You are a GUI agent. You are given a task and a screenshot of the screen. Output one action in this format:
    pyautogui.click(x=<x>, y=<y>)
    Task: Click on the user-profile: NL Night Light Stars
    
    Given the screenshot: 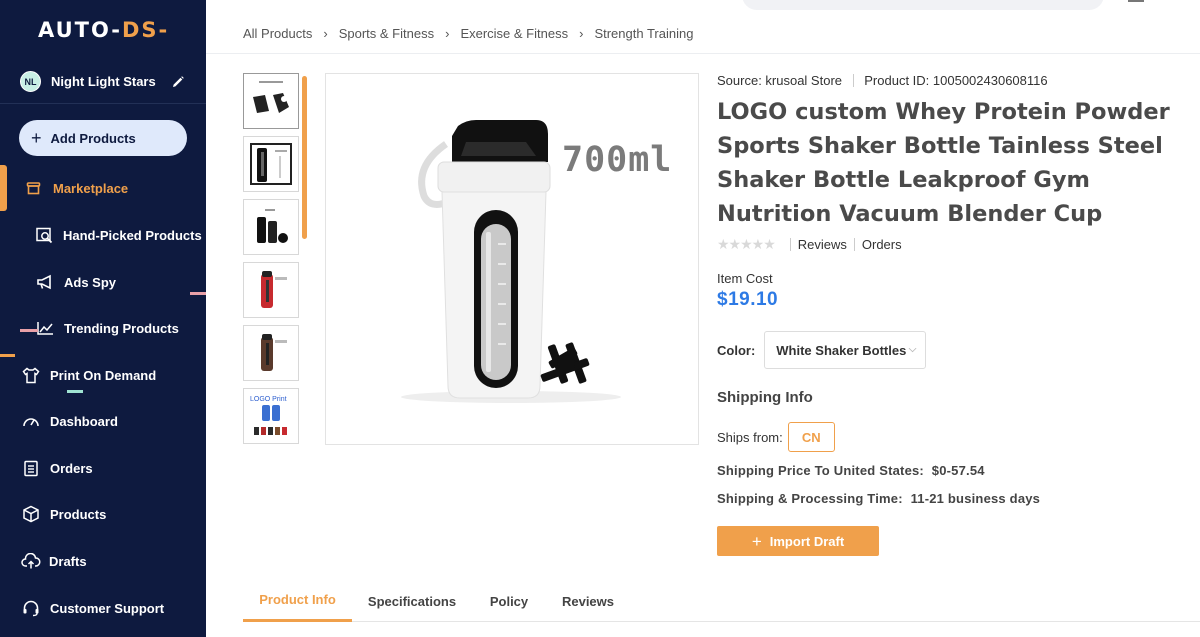 What is the action you would take?
    pyautogui.click(x=103, y=82)
    